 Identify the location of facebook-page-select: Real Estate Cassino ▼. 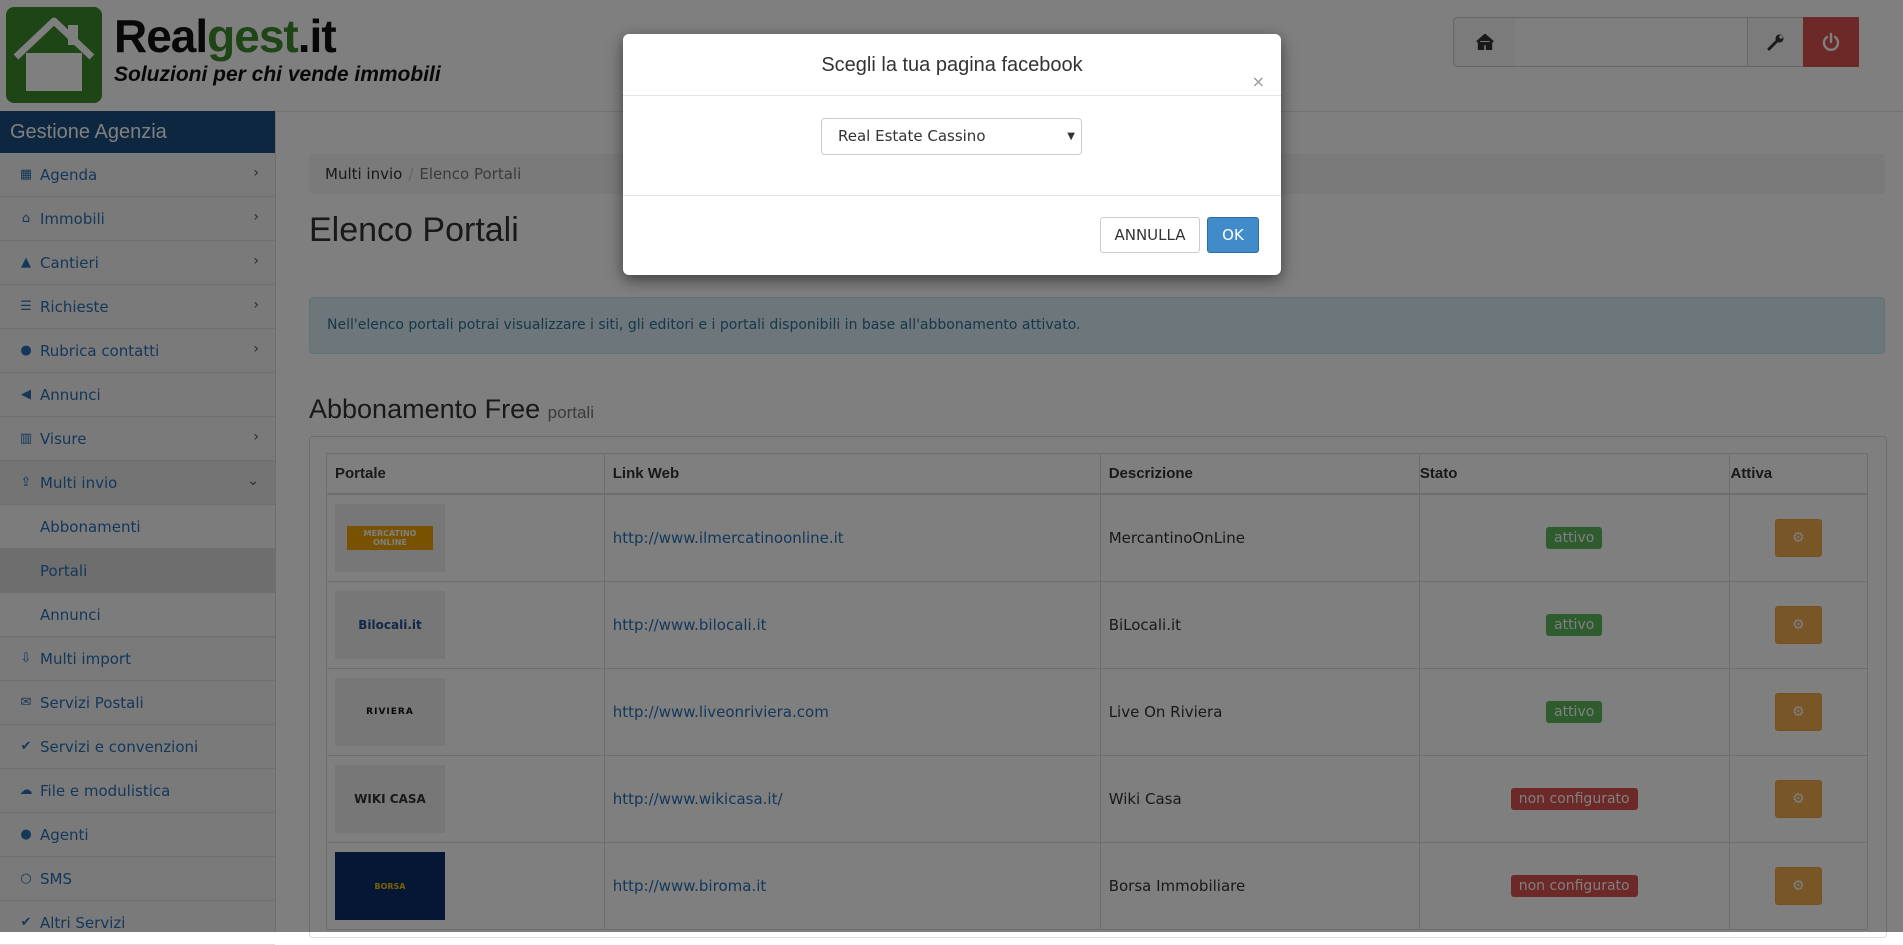
(951, 136).